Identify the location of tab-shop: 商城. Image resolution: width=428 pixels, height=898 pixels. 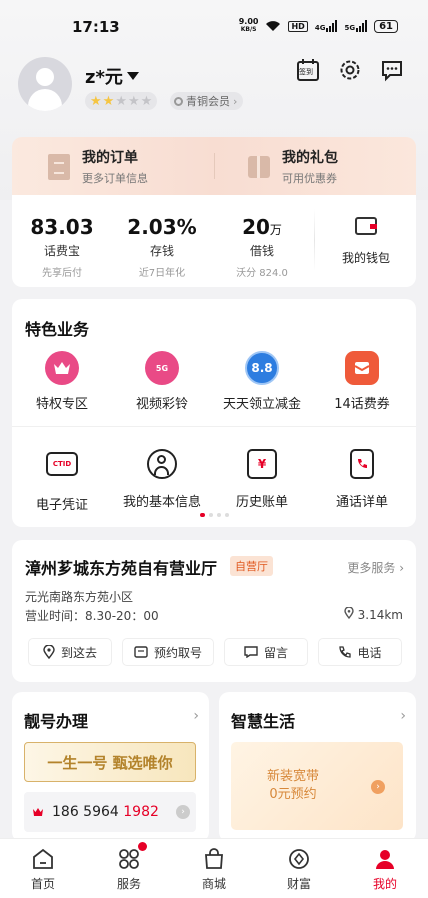
(214, 869).